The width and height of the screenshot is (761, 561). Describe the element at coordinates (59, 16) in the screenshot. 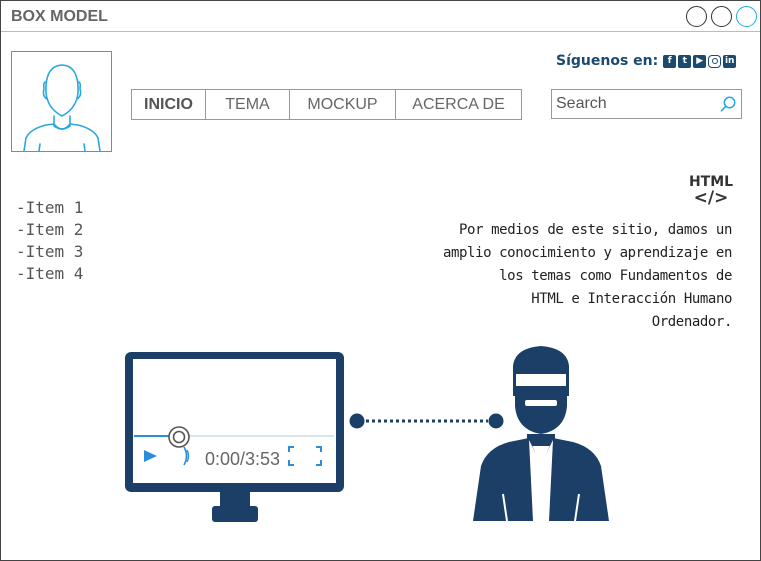

I see `window-title: BOX MODEL` at that location.